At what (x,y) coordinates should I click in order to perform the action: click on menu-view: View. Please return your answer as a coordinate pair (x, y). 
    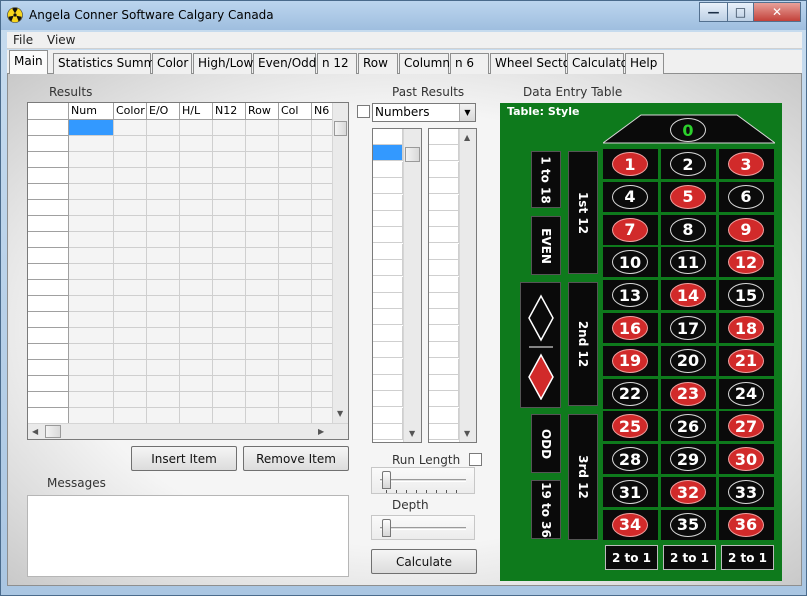
    Looking at the image, I should click on (61, 40).